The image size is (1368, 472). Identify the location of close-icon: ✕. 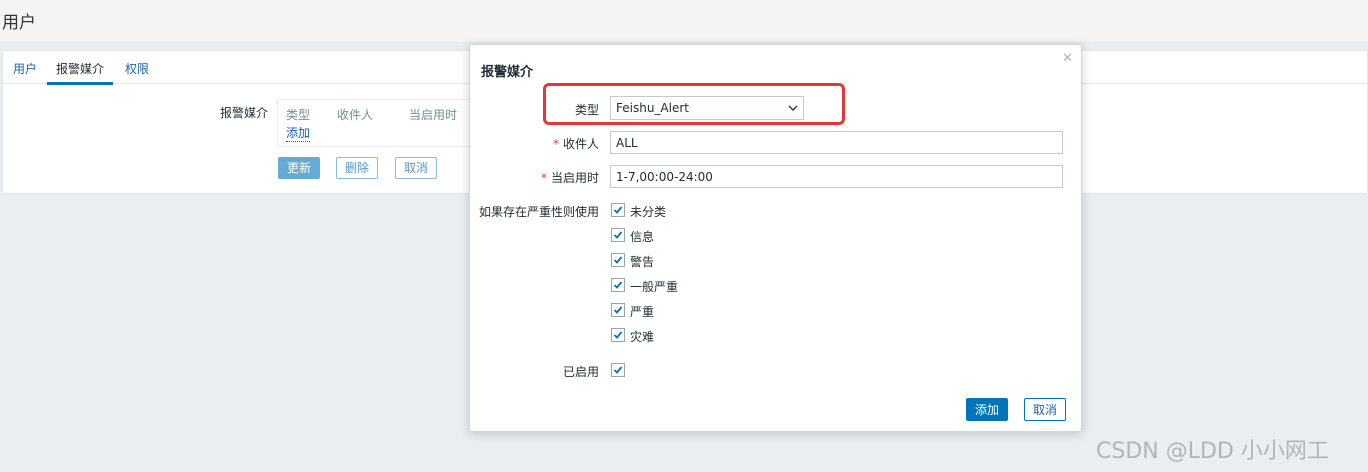
(1067, 58).